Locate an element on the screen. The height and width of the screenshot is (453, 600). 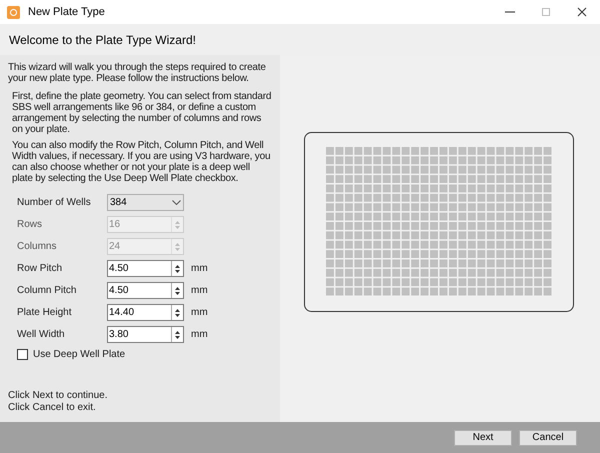
intro-text: This wizard will walk you through the steps required to create your new plate type. Please follow the instructions below. is located at coordinates (137, 73).